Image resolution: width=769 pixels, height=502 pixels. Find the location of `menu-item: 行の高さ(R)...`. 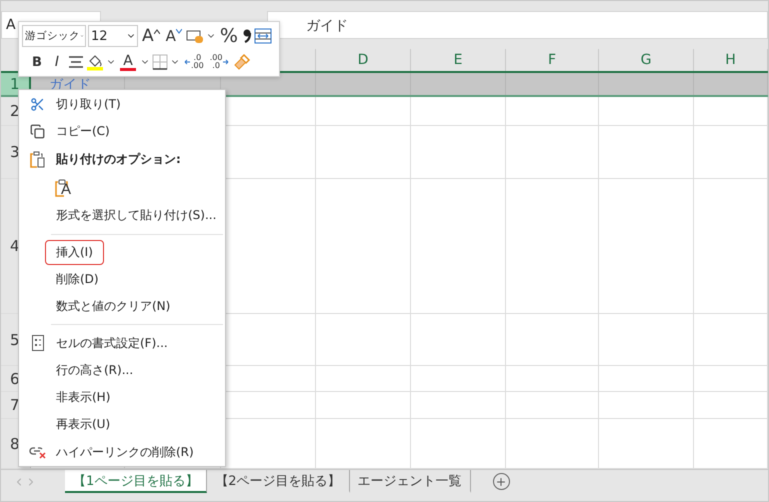

menu-item: 行の高さ(R)... is located at coordinates (94, 370).